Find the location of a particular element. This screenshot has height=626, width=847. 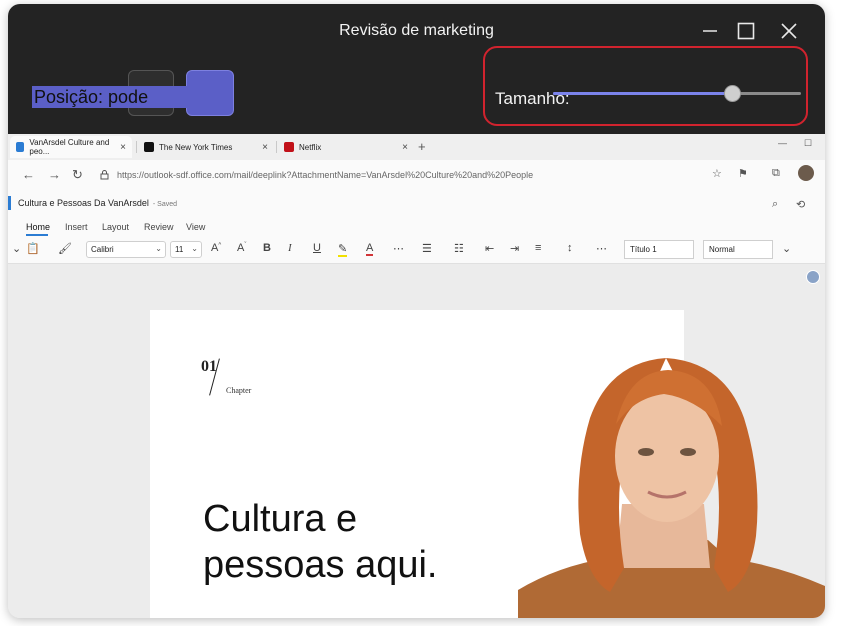

size-control-highlight is located at coordinates (645, 86).